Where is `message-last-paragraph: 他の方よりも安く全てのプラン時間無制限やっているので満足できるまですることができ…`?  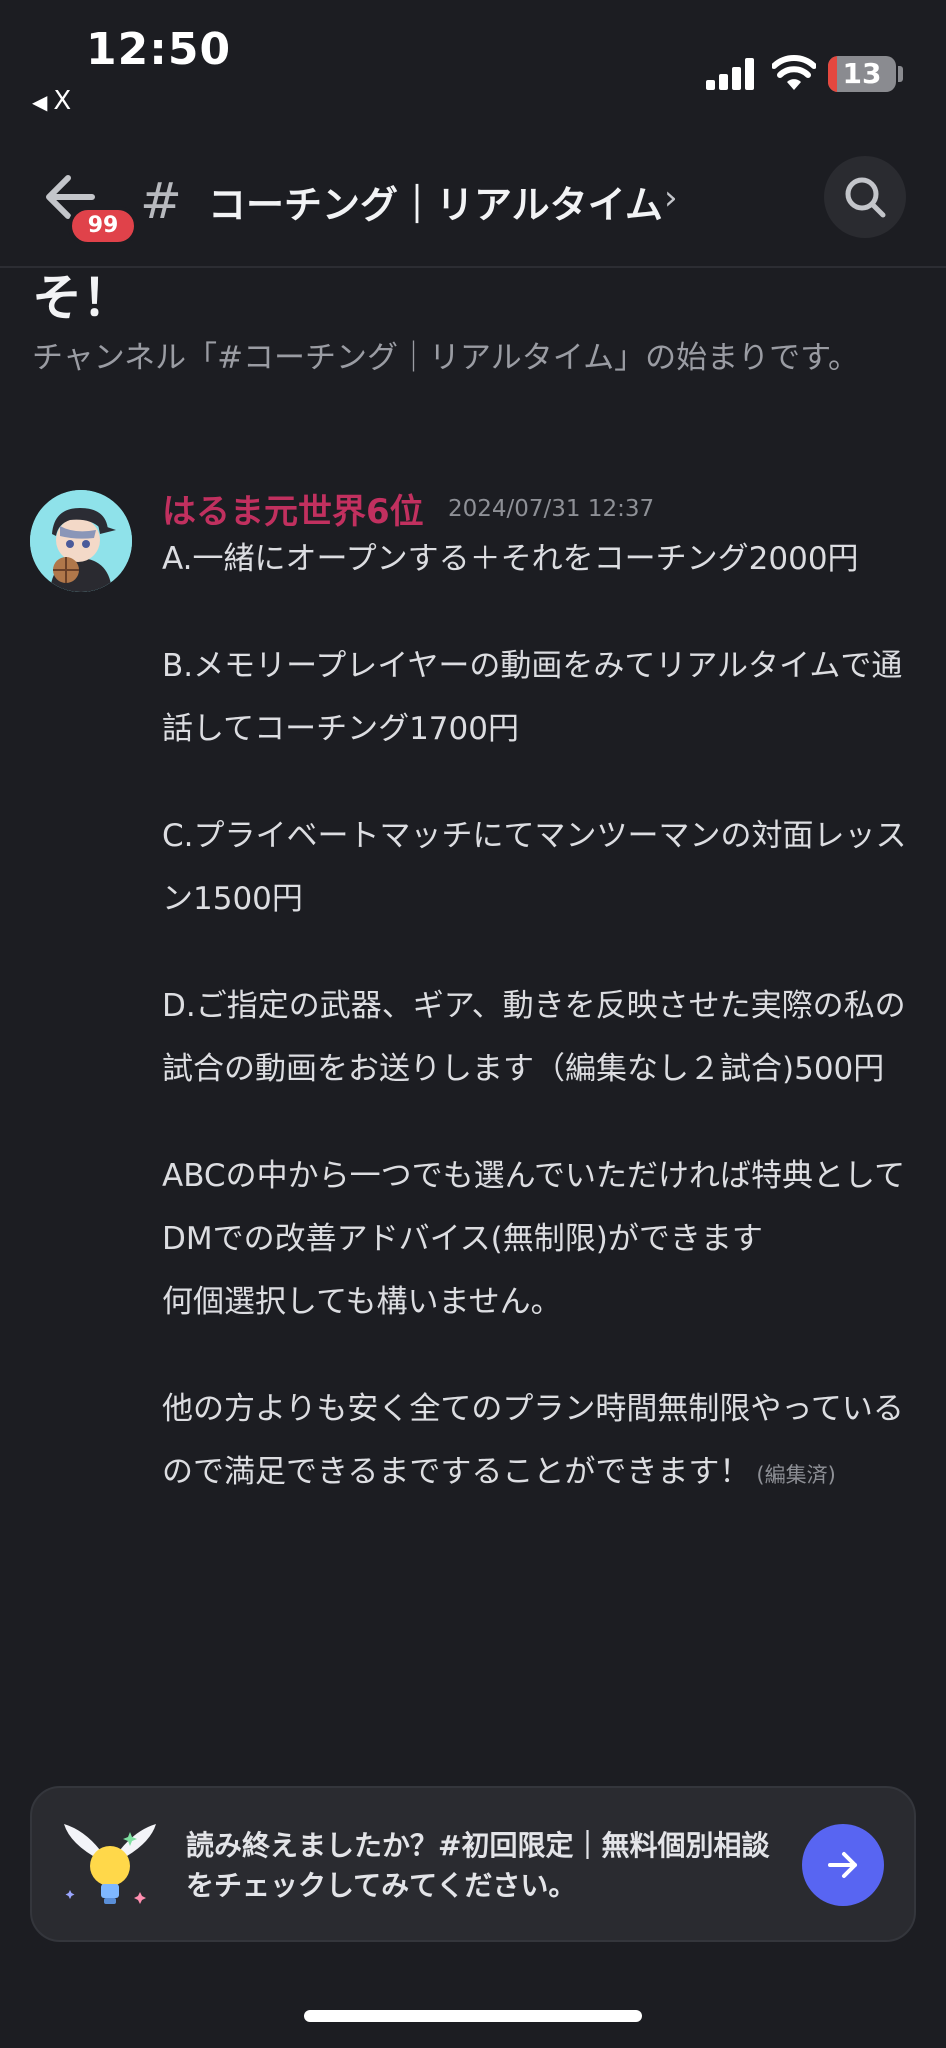 message-last-paragraph: 他の方よりも安く全てのプラン時間無制限やっているので満足できるまですることができ… is located at coordinates (537, 1442).